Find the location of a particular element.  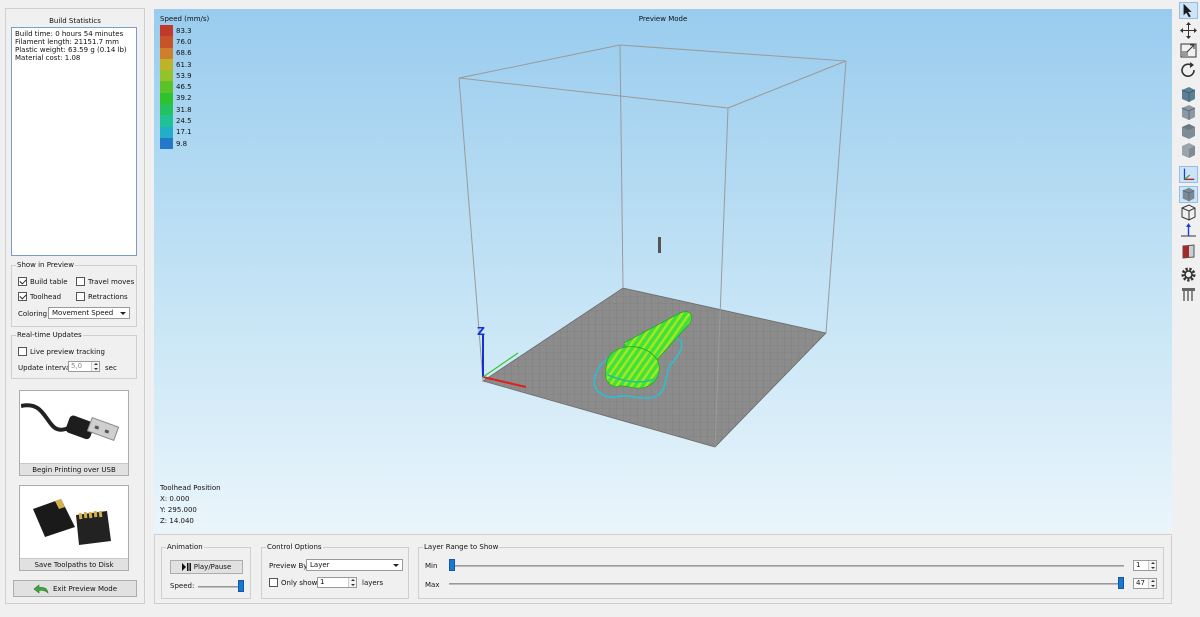

view-front-button is located at coordinates (1188, 112).